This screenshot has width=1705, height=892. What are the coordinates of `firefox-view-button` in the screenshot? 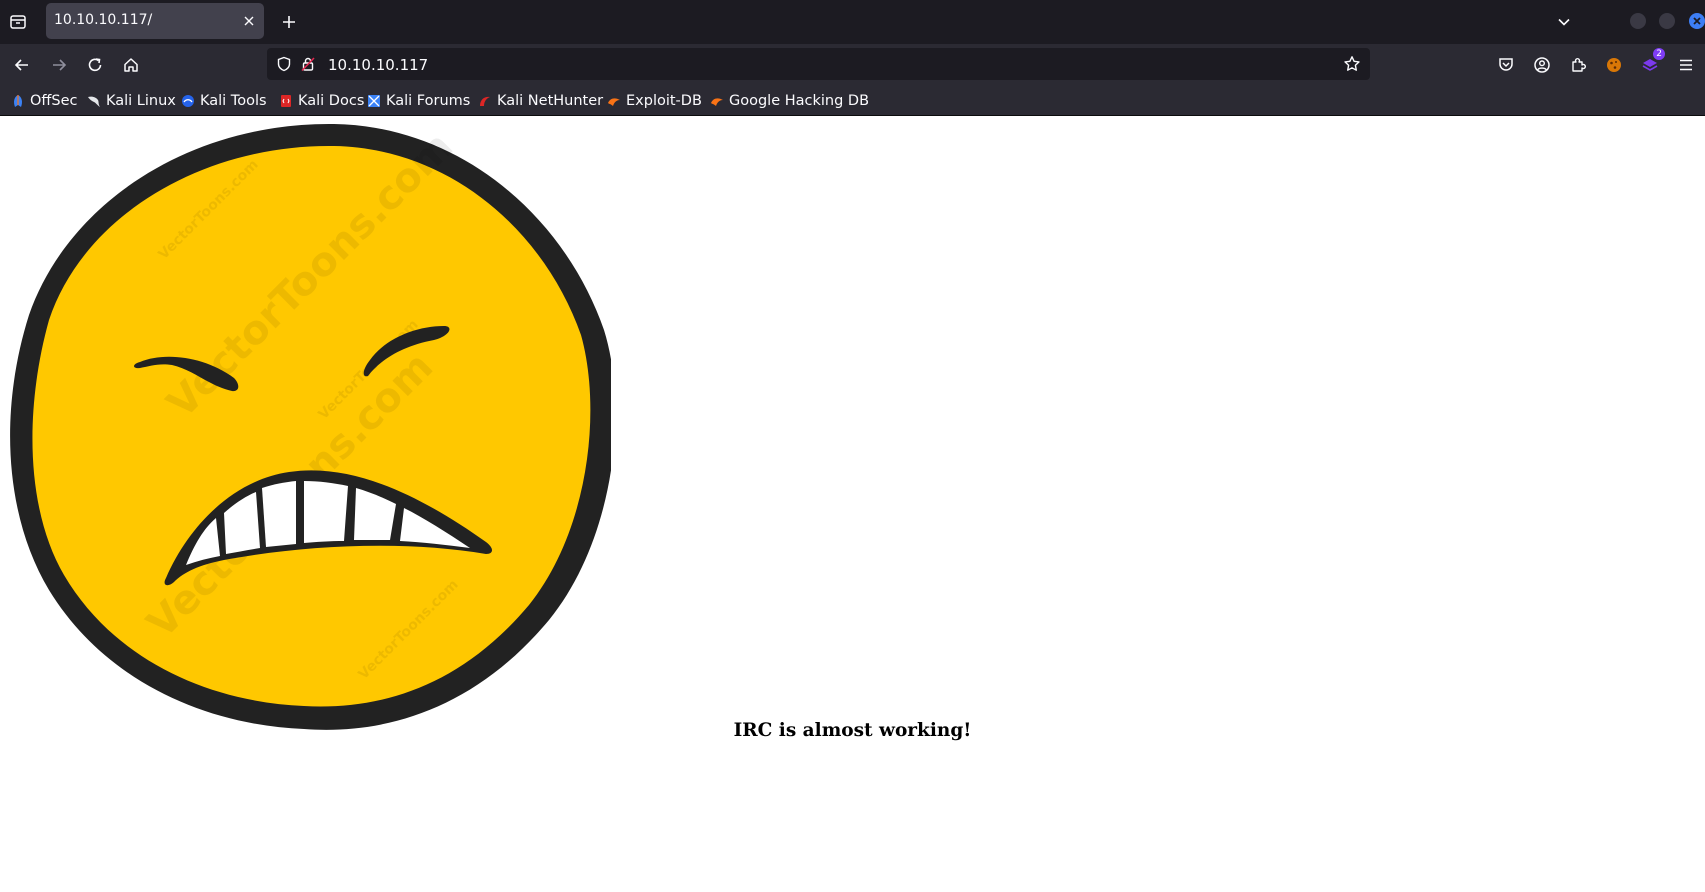 It's located at (18, 22).